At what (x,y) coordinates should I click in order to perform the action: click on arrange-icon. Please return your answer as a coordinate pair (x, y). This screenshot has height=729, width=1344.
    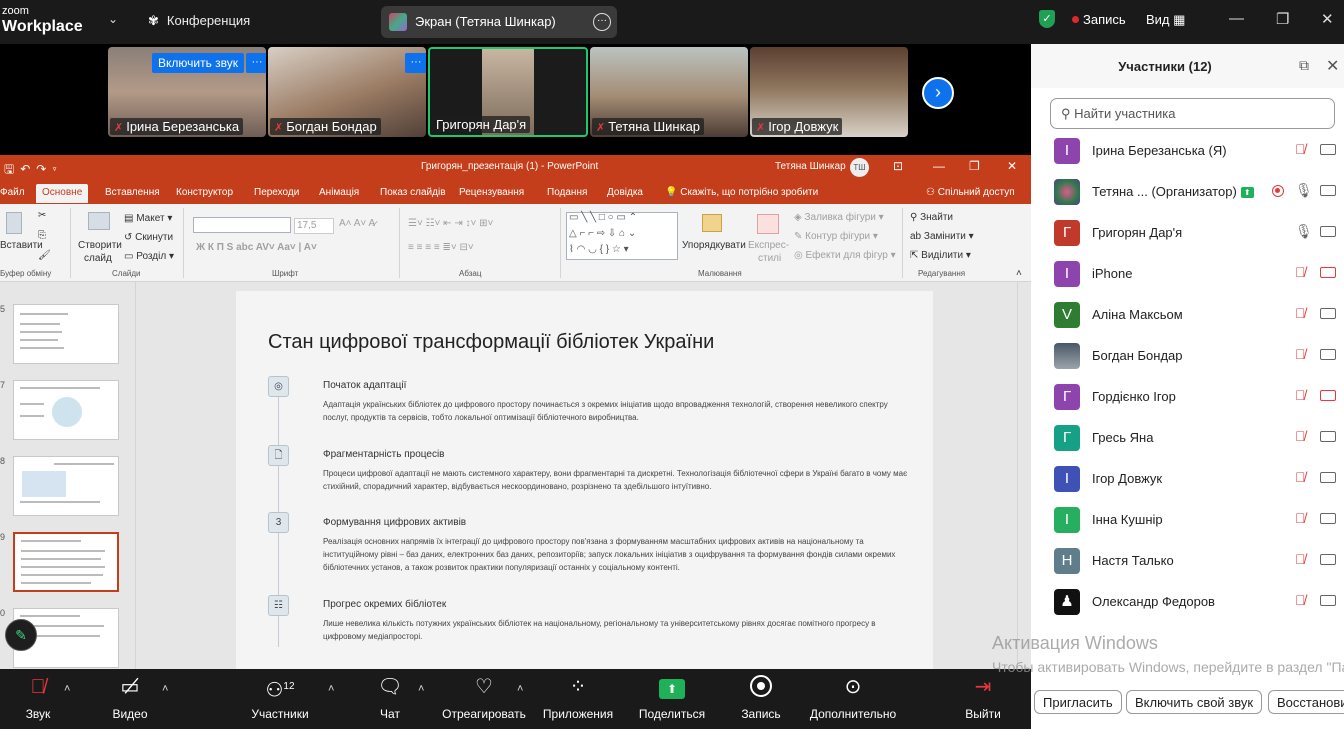
    Looking at the image, I should click on (712, 223).